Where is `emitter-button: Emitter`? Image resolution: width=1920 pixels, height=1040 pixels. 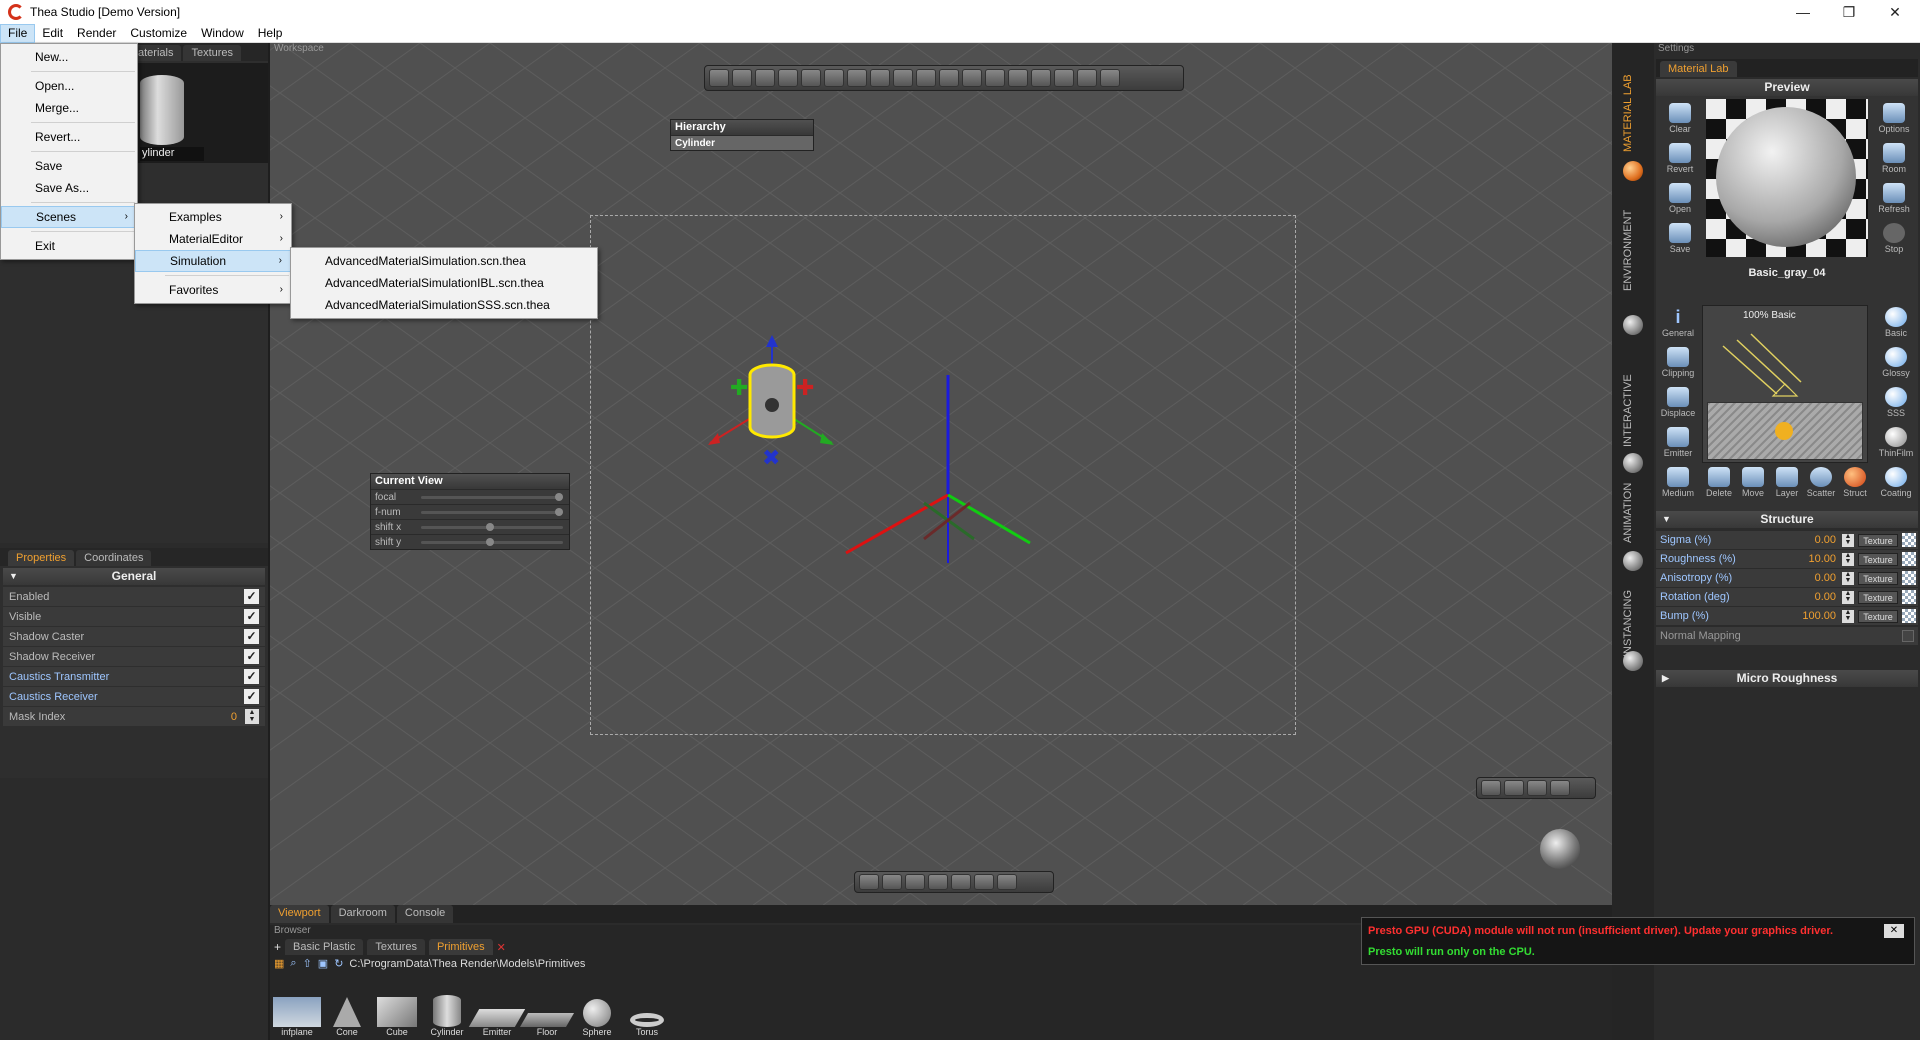
emitter-button: Emitter is located at coordinates (1678, 442).